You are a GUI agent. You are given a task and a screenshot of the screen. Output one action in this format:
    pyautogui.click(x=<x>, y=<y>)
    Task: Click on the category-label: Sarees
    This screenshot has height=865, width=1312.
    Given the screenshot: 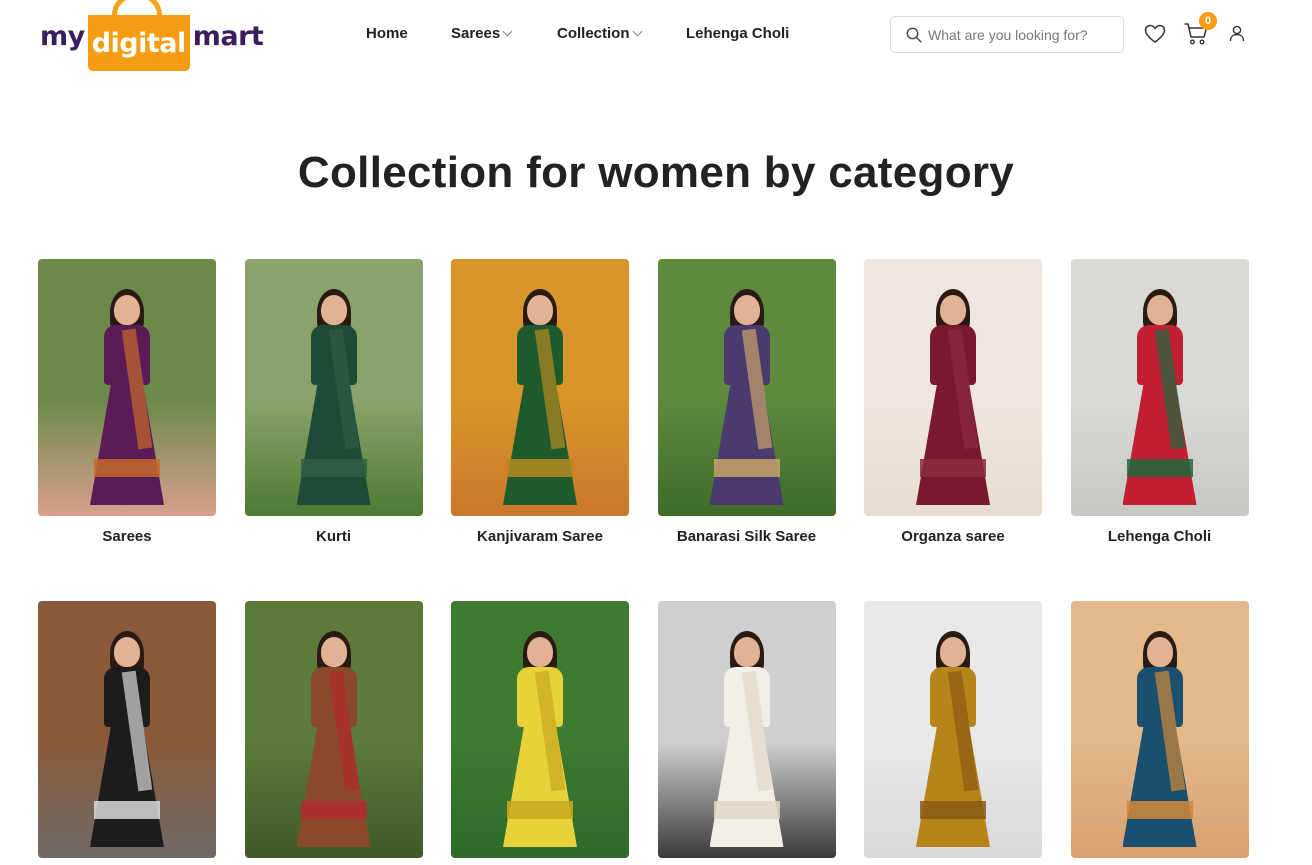 What is the action you would take?
    pyautogui.click(x=127, y=536)
    